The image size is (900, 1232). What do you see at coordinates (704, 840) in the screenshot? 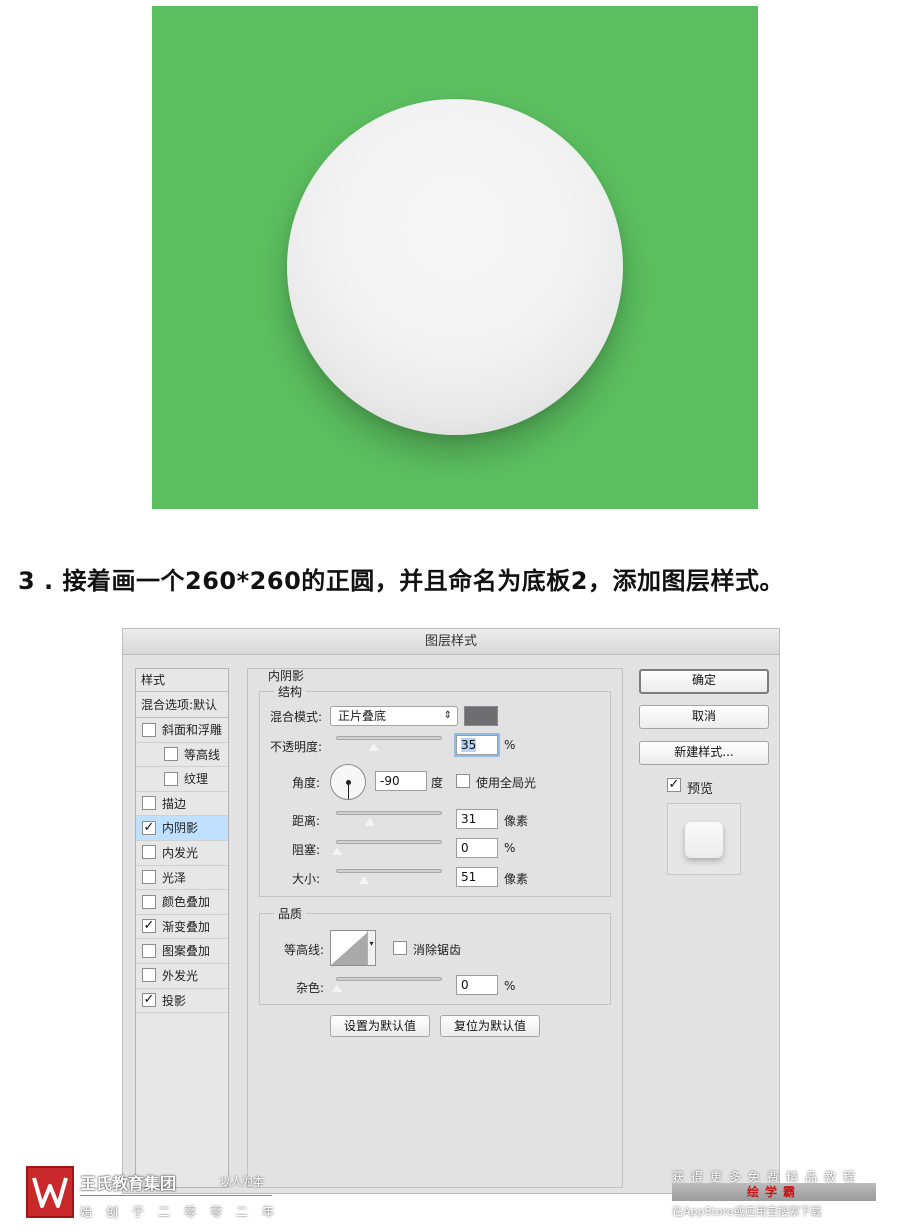
I see `preview-swatch` at bounding box center [704, 840].